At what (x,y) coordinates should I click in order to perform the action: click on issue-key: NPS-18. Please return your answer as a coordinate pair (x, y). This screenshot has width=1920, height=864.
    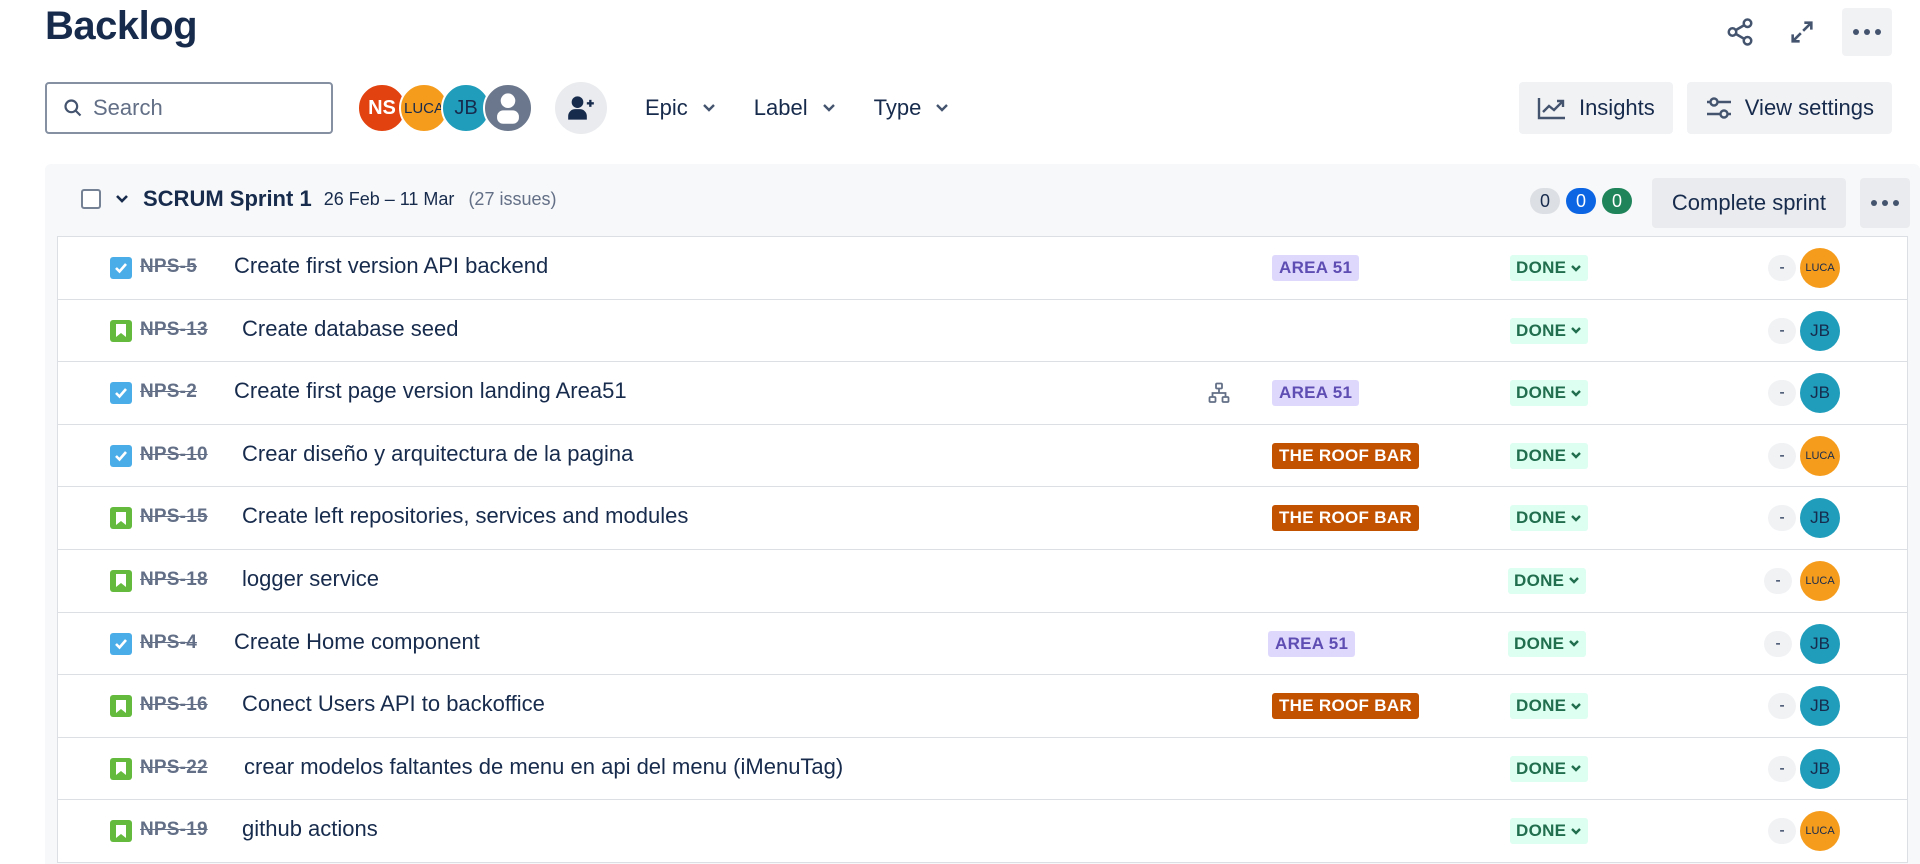
    Looking at the image, I should click on (174, 580).